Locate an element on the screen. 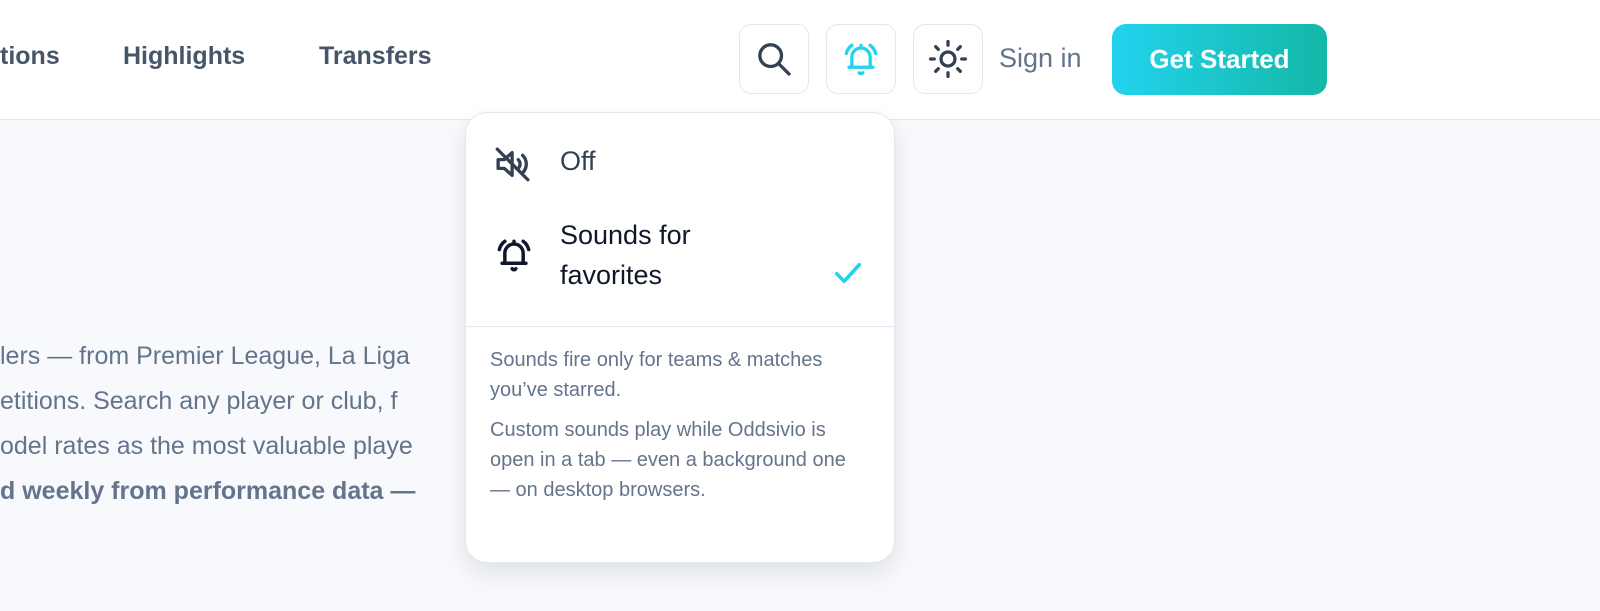 The image size is (1600, 611). sound-option-off-label: Off is located at coordinates (578, 161).